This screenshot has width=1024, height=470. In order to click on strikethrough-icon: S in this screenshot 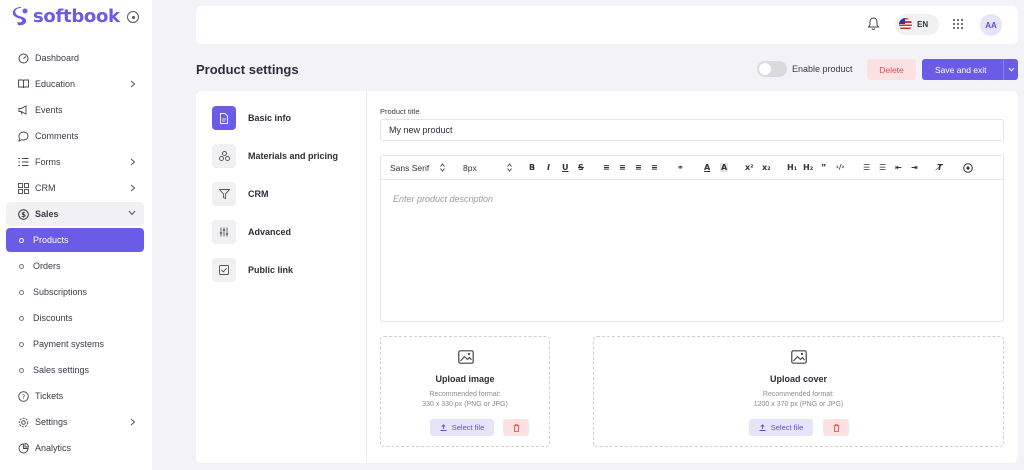, I will do `click(581, 167)`.